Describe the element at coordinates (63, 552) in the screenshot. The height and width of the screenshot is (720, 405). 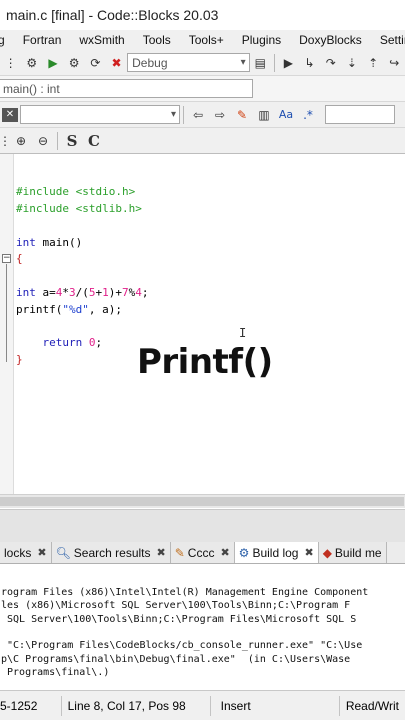
I see `magnifier-icon: 🔍︎` at that location.